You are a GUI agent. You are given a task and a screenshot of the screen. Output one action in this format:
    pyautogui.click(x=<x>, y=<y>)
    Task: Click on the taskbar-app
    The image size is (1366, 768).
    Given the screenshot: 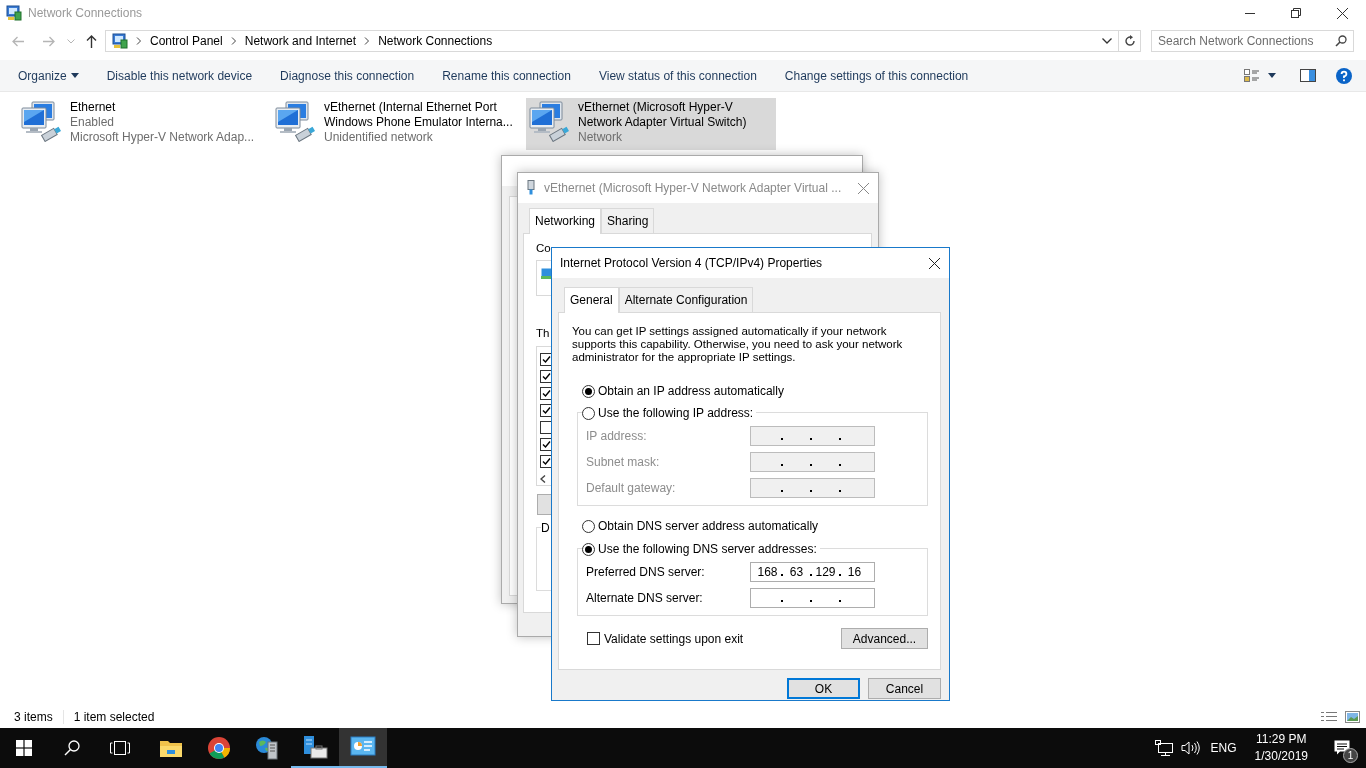 What is the action you would take?
    pyautogui.click(x=363, y=748)
    